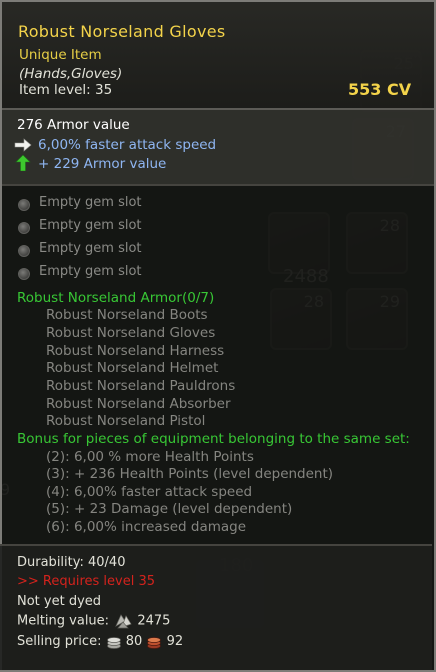  What do you see at coordinates (63, 621) in the screenshot?
I see `melting-label: Melting value:` at bounding box center [63, 621].